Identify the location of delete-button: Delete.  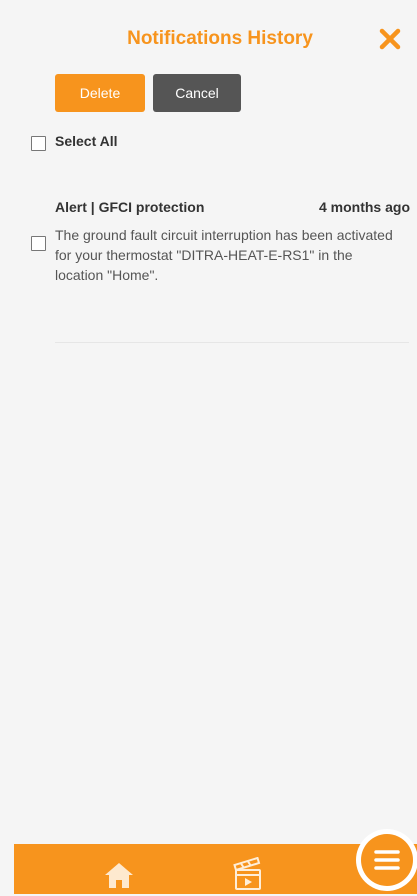
(100, 93).